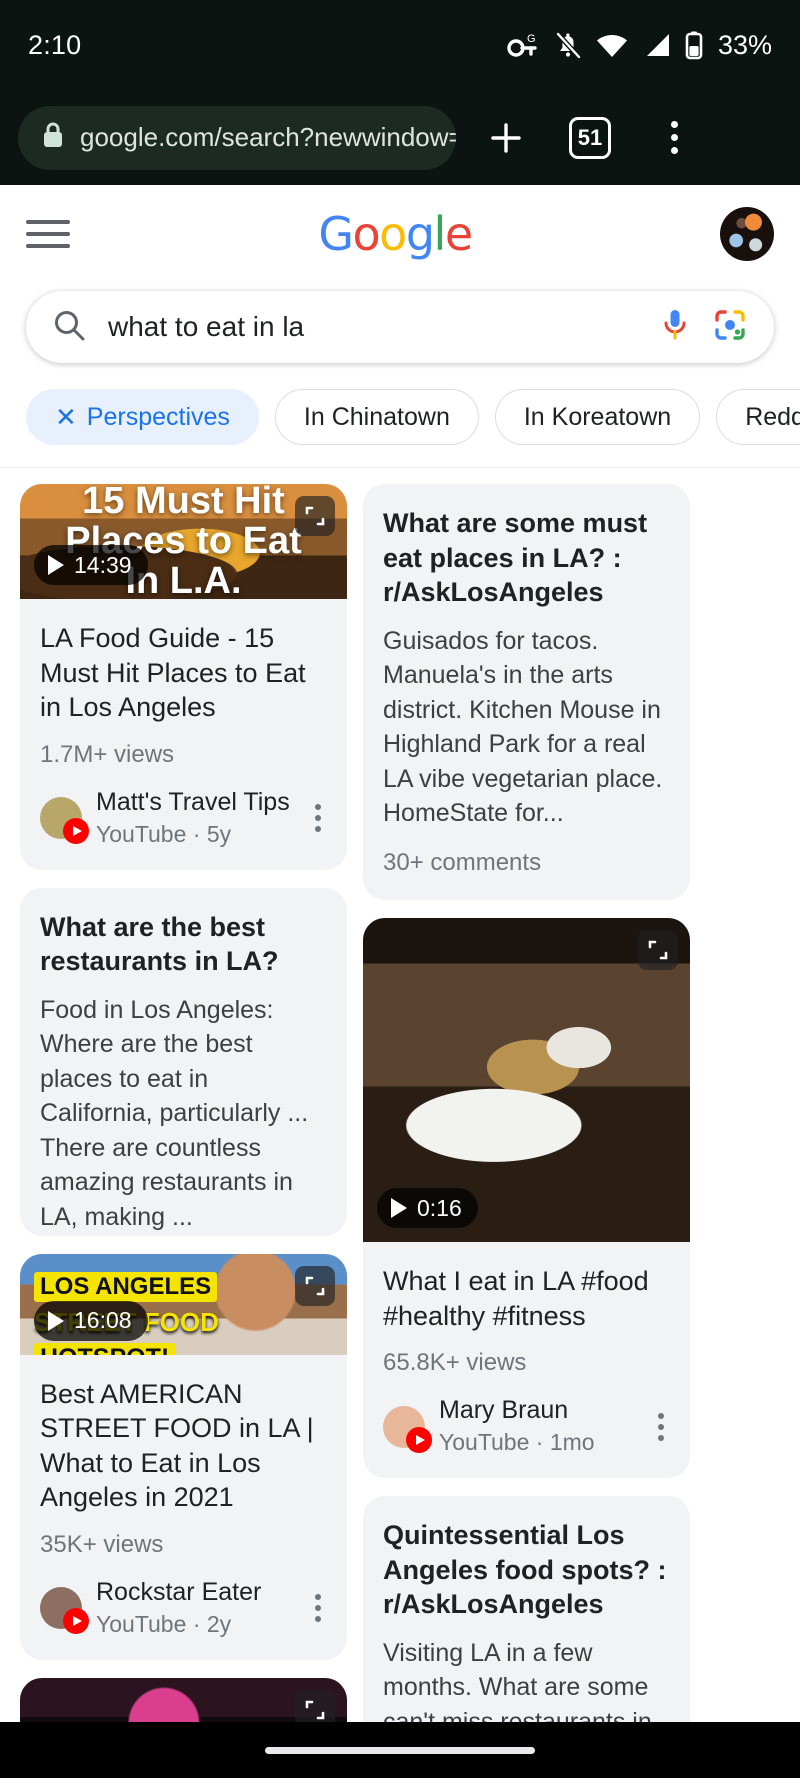 This screenshot has height=1778, width=800. Describe the element at coordinates (183, 1304) in the screenshot. I see `video-thumbnail: LOS ANGELES STREET FOOD HOTSPOT! 16:08` at that location.